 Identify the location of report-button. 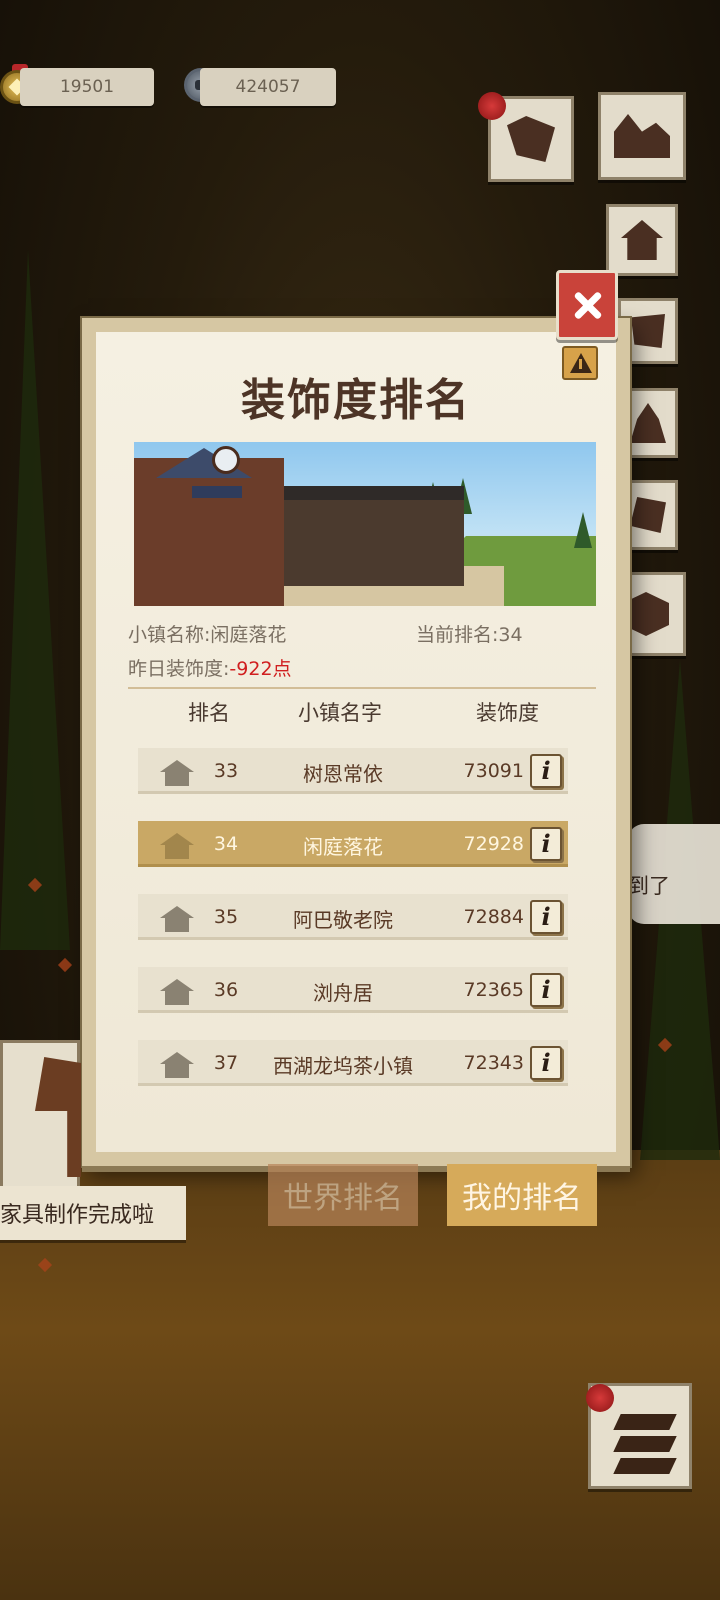
(580, 363).